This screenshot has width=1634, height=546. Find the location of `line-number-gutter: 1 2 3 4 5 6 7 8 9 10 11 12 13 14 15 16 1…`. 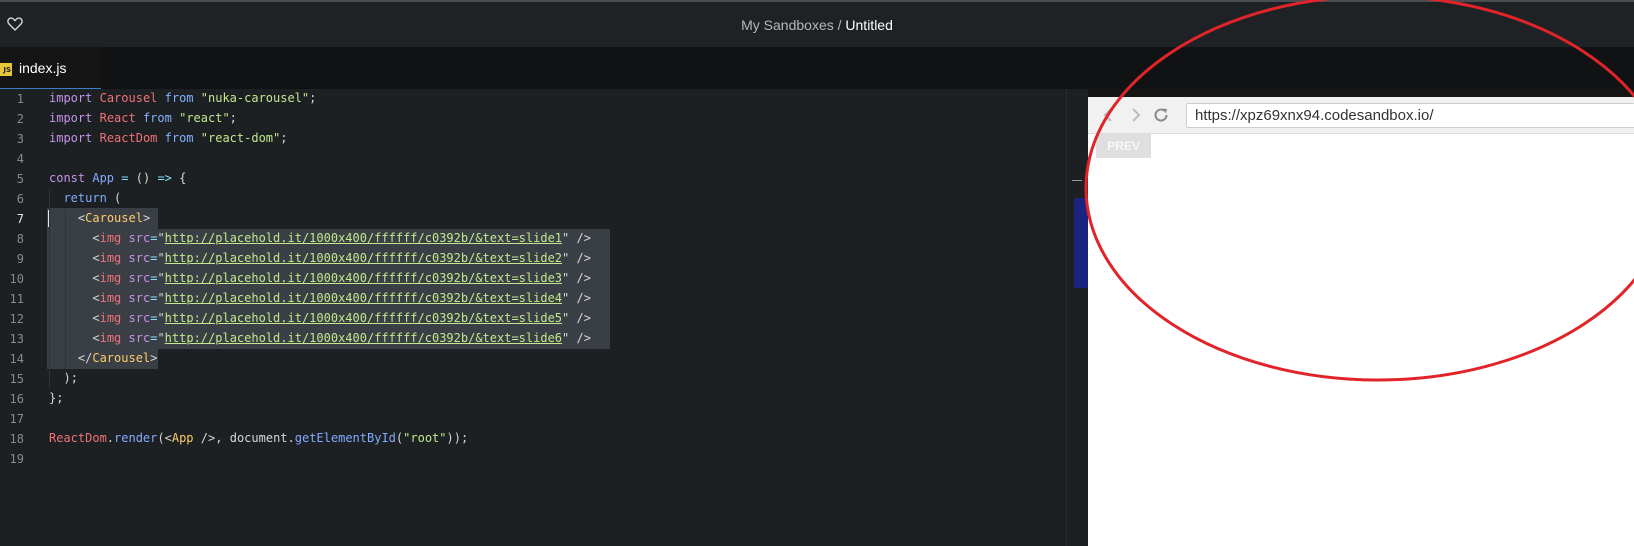

line-number-gutter: 1 2 3 4 5 6 7 8 9 10 11 12 13 14 15 16 1… is located at coordinates (20, 317).